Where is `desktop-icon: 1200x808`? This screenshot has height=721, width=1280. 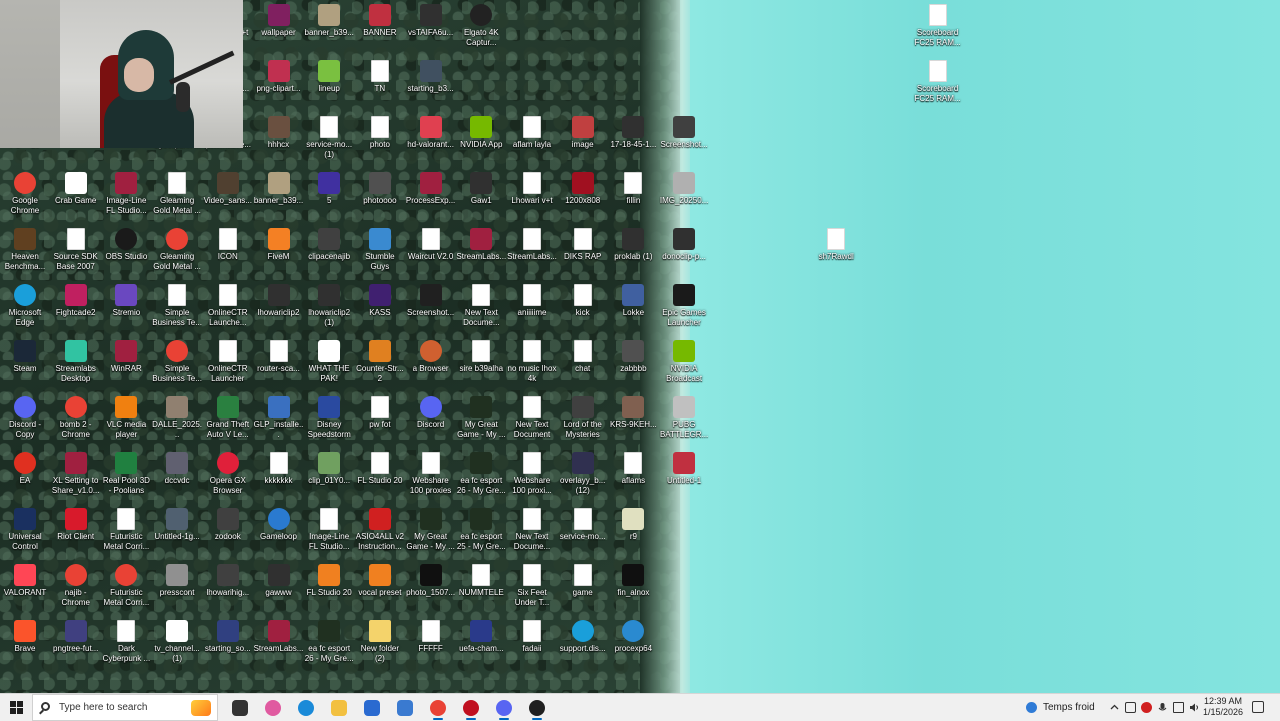
desktop-icon: 1200x808 is located at coordinates (583, 187).